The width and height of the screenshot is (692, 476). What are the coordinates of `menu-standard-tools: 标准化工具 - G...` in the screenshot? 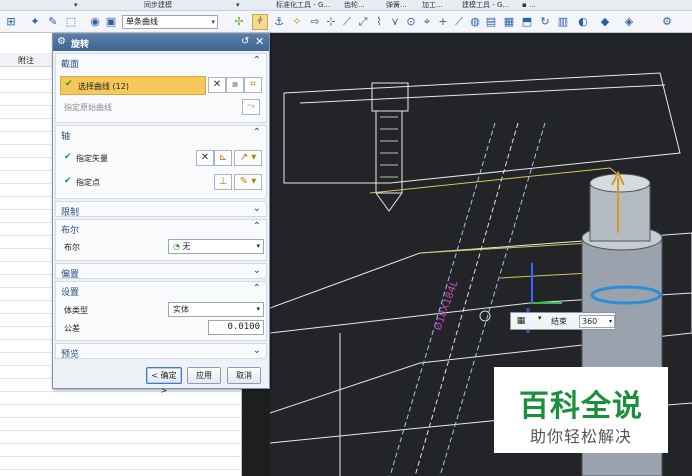 It's located at (303, 5).